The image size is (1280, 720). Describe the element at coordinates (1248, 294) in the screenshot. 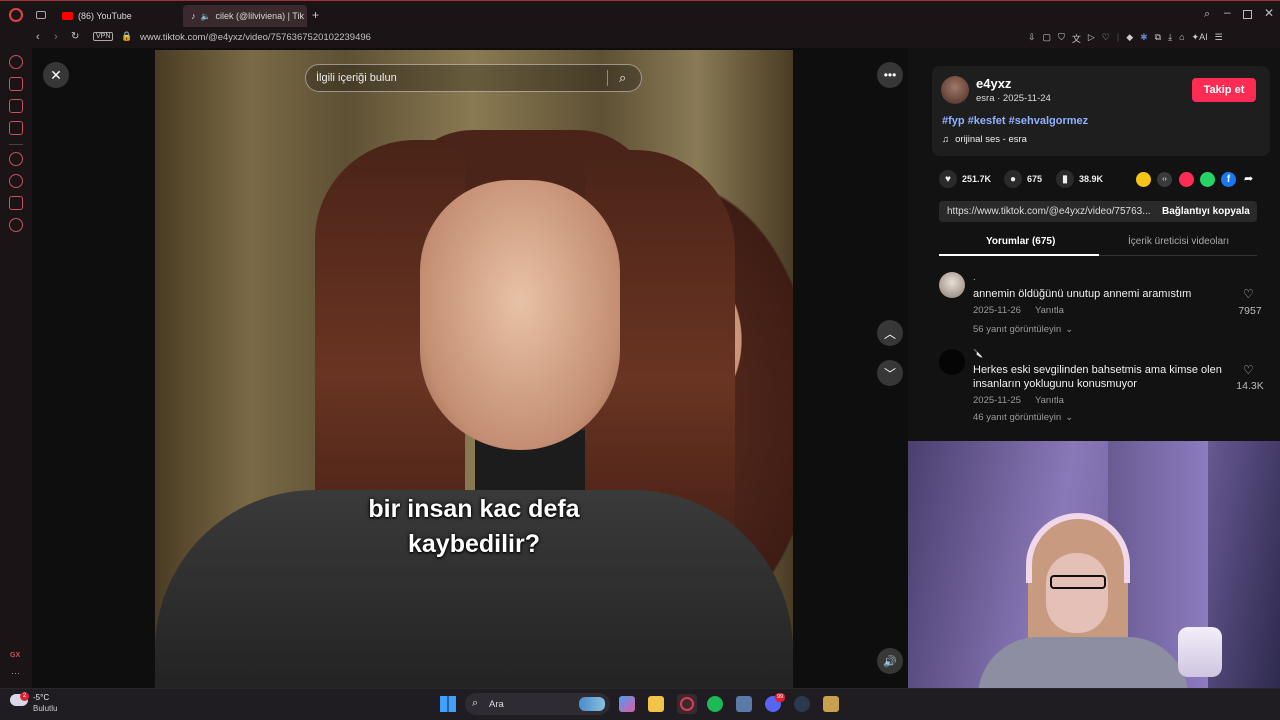

I see `comment-1-like-icon: ♡` at that location.